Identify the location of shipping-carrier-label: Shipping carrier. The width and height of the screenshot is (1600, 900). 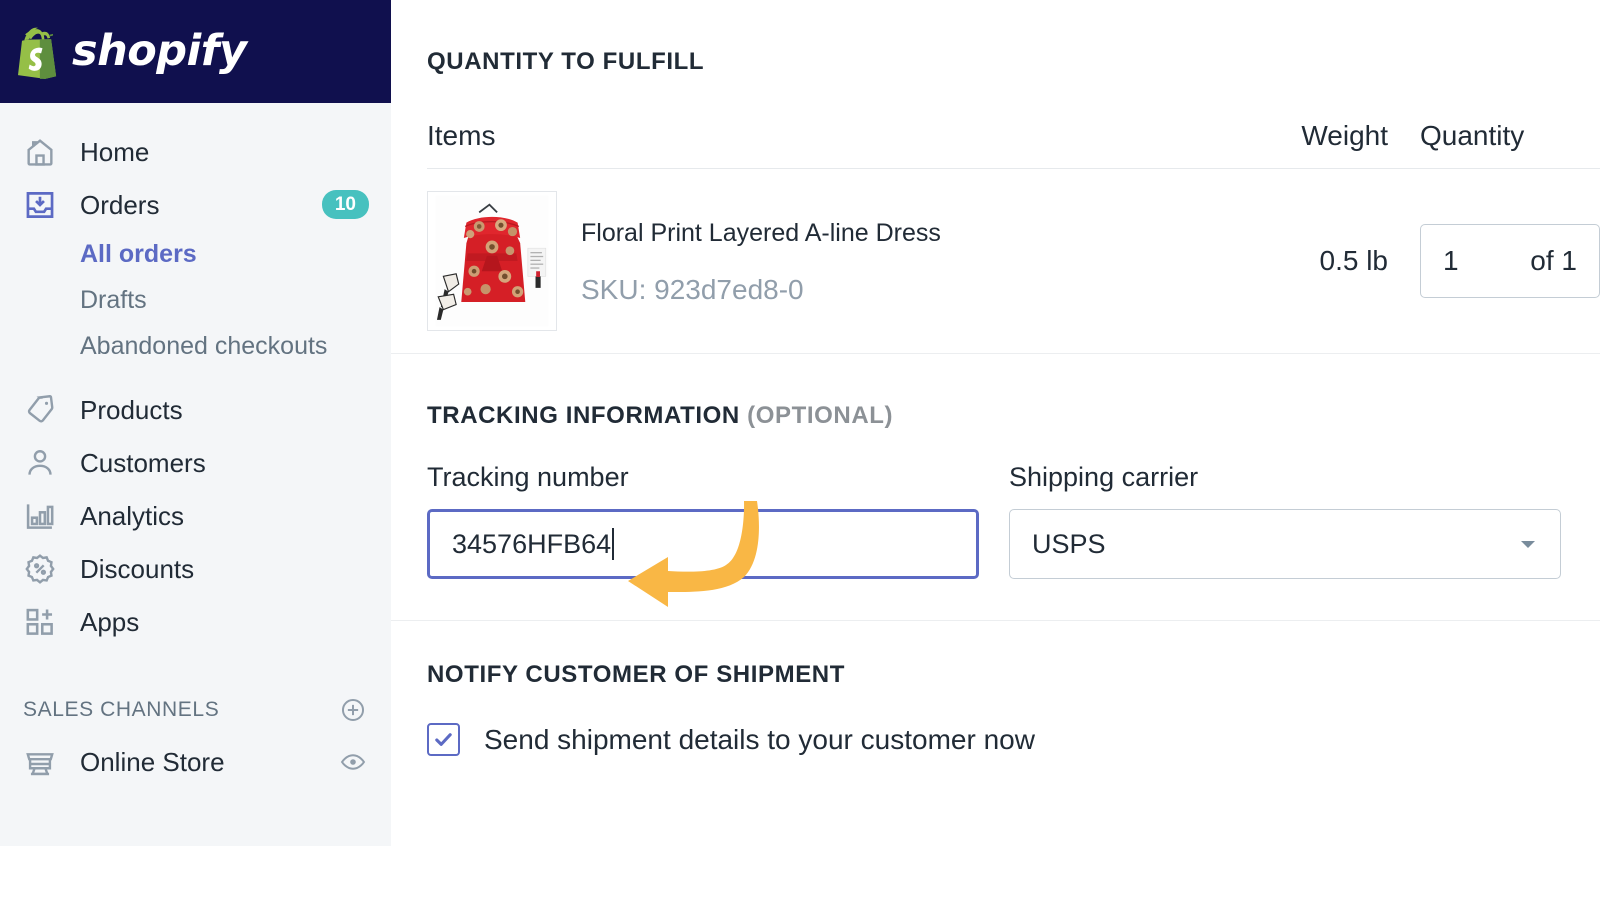
(1104, 477).